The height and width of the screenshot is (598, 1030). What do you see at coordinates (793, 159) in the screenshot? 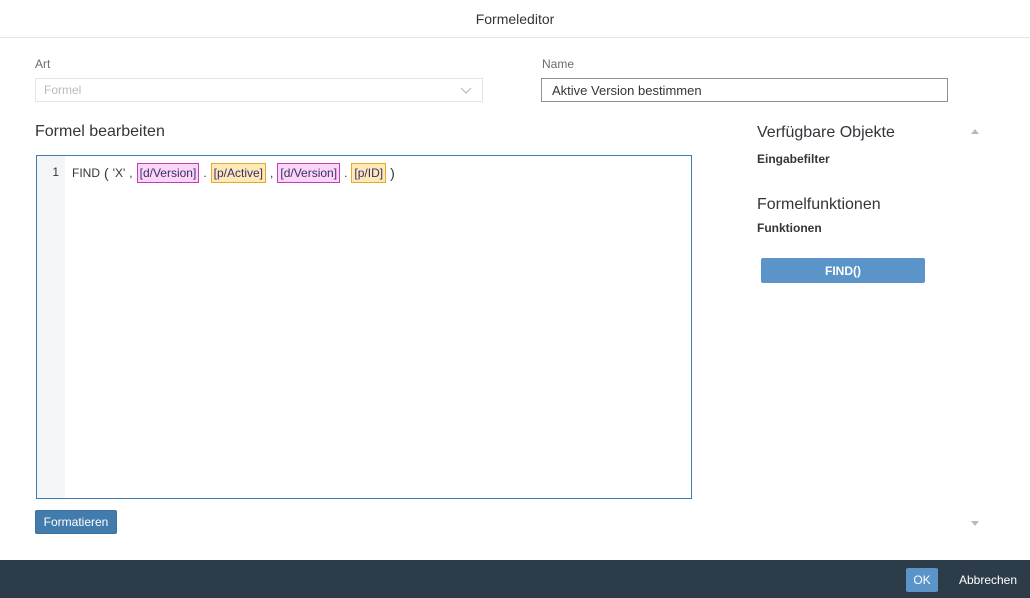
I see `input-filter-label: Eingabefilter` at bounding box center [793, 159].